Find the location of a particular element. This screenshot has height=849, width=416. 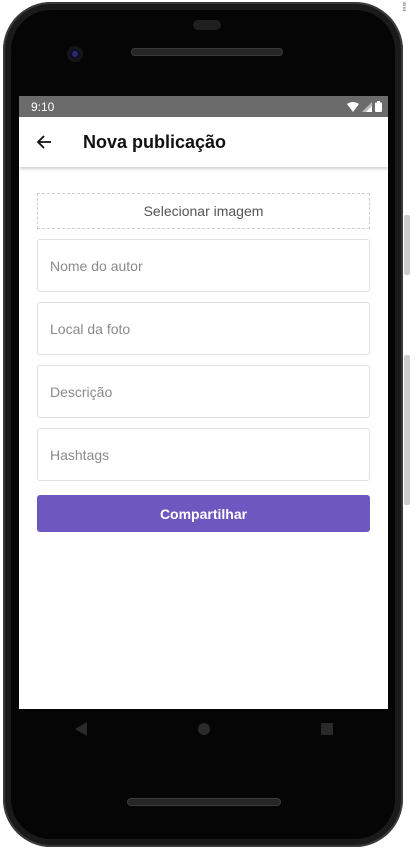

nav-home-button is located at coordinates (204, 729).